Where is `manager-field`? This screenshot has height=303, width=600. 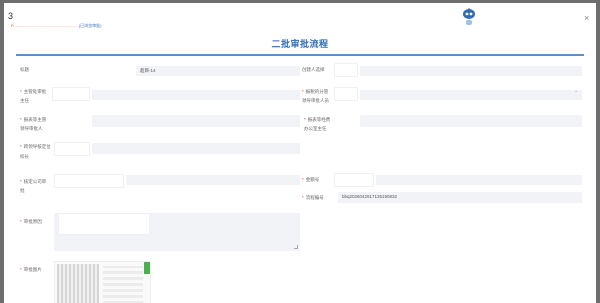 manager-field is located at coordinates (196, 121).